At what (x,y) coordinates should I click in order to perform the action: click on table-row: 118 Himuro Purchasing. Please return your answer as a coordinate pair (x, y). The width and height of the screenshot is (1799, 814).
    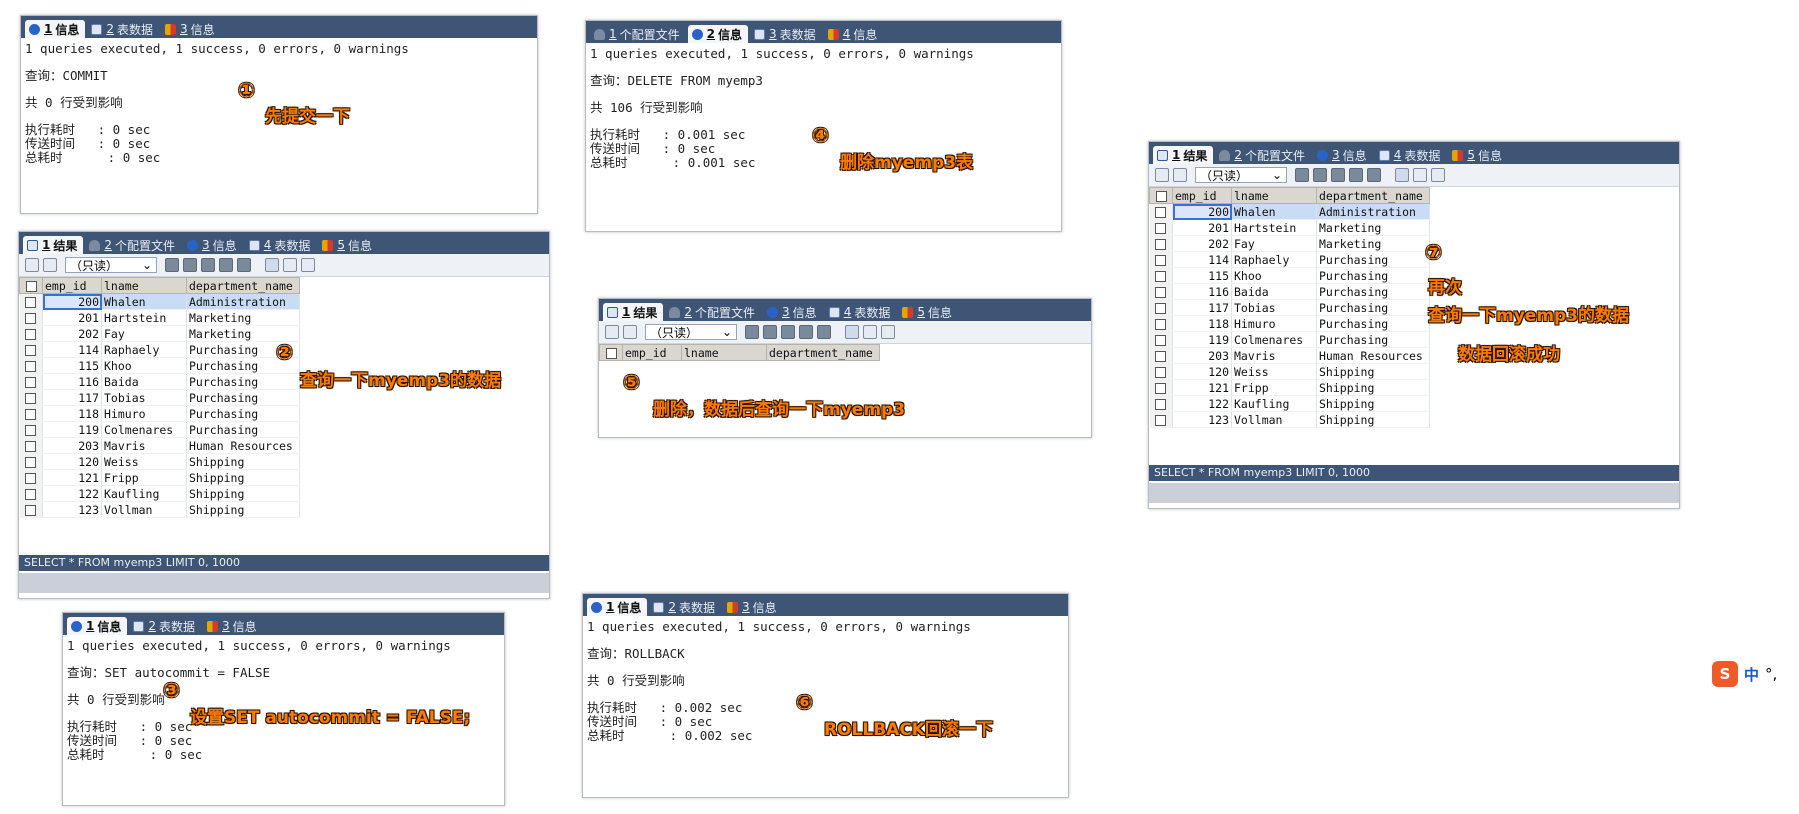
    Looking at the image, I should click on (159, 413).